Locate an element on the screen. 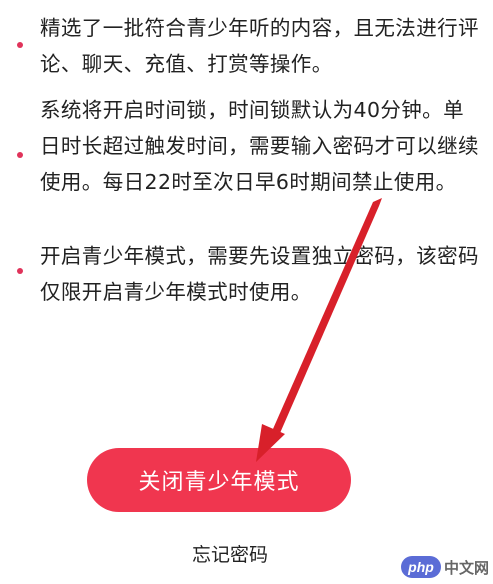 Image resolution: width=493 pixels, height=584 pixels. watermark-site-name: 中文网 is located at coordinates (466, 567).